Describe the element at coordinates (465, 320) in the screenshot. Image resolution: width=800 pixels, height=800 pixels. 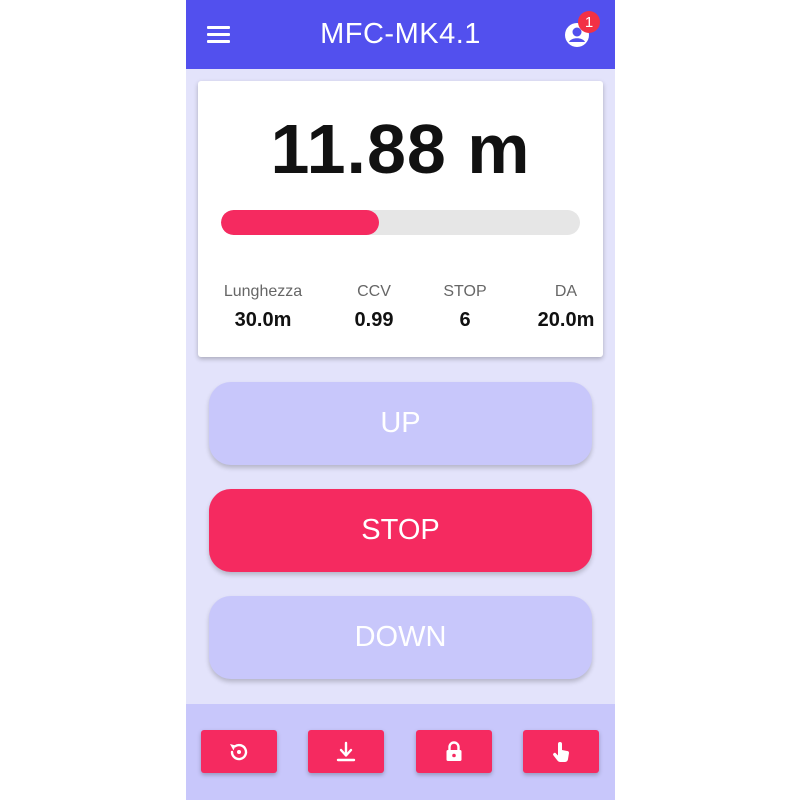
I see `stat-value: 6` at that location.